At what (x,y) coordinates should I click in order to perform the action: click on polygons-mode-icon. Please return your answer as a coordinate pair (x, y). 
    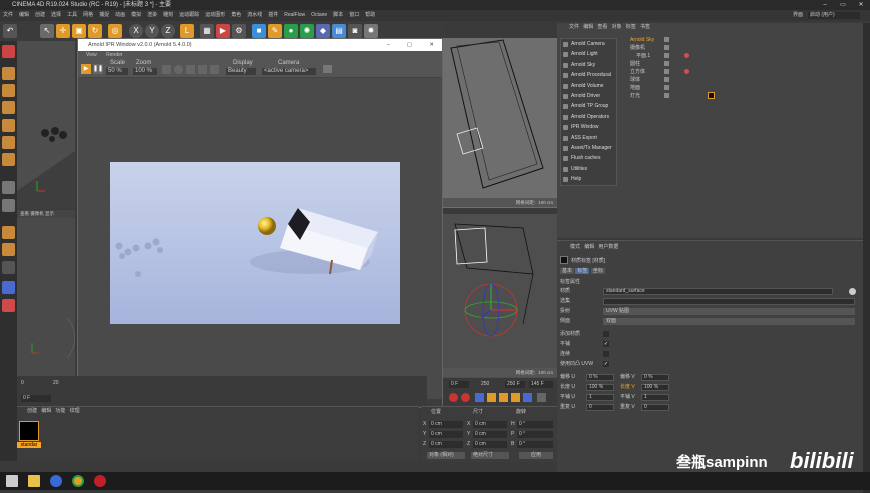
    Looking at the image, I should click on (8, 159).